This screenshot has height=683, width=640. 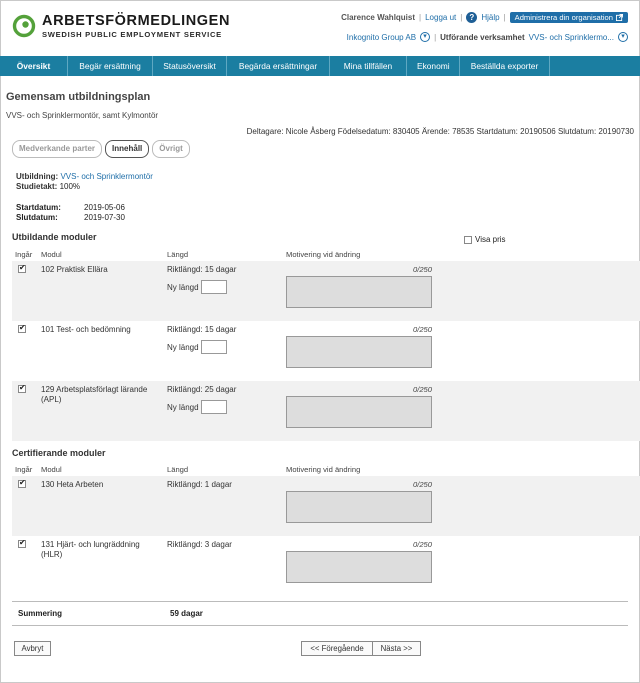 What do you see at coordinates (32, 648) in the screenshot?
I see `cancel-button: Avbryt` at bounding box center [32, 648].